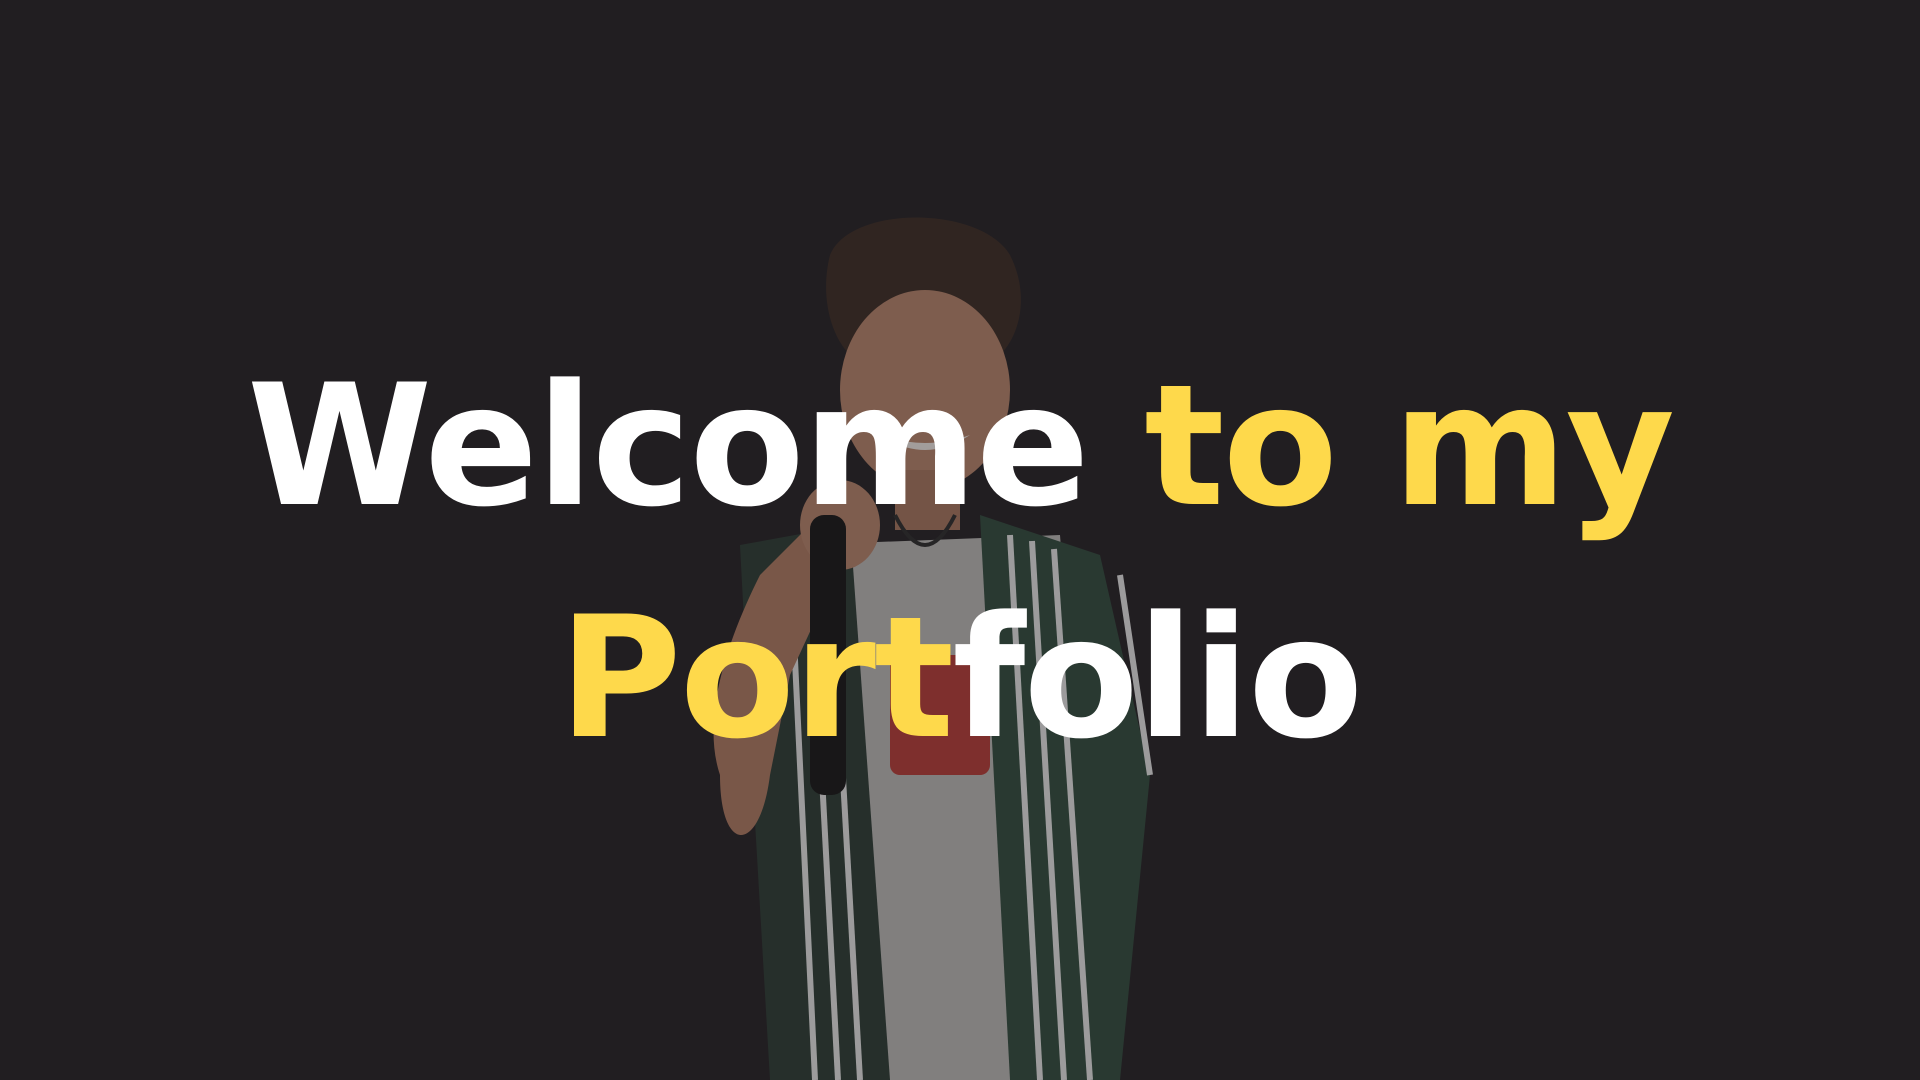 The height and width of the screenshot is (1080, 1920). What do you see at coordinates (756, 678) in the screenshot?
I see `headline-word-port: Port` at bounding box center [756, 678].